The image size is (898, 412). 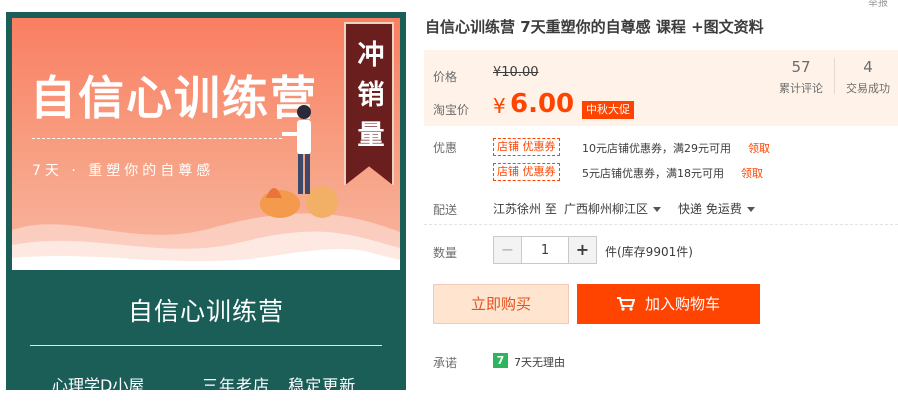 What do you see at coordinates (661, 224) in the screenshot?
I see `section-separator` at bounding box center [661, 224].